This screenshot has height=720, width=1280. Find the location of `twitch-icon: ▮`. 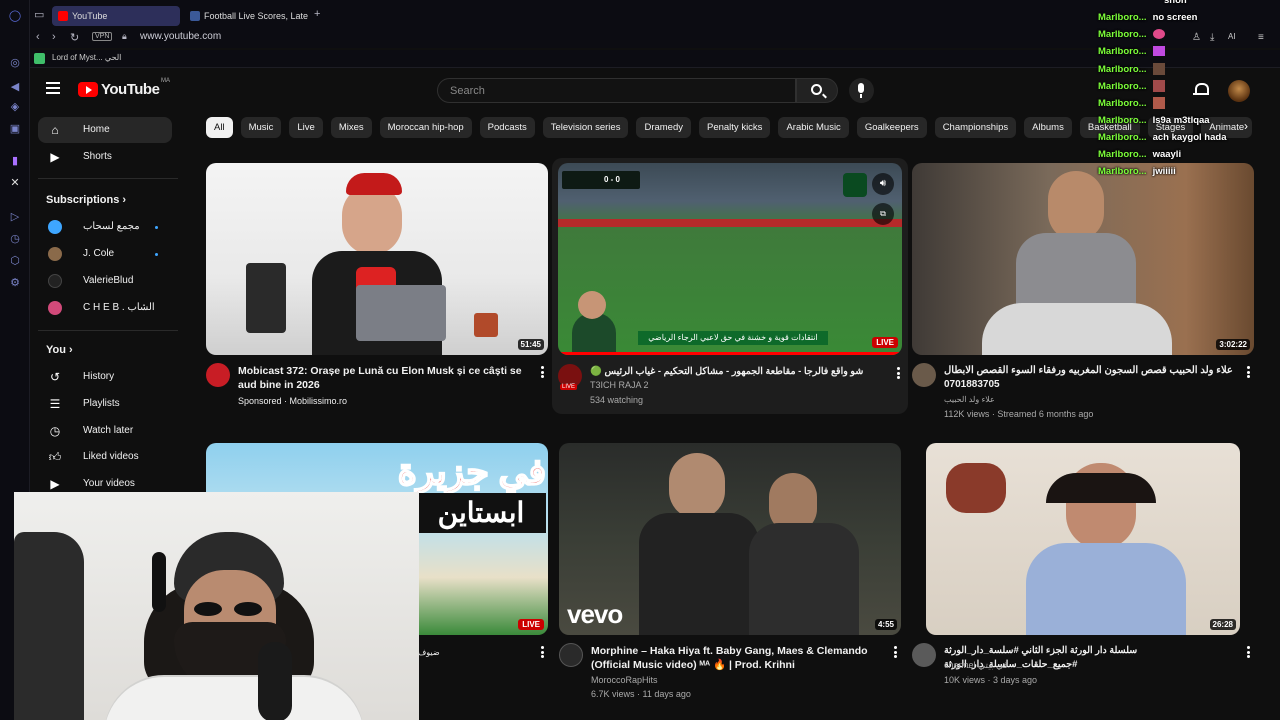

twitch-icon: ▮ is located at coordinates (15, 161).